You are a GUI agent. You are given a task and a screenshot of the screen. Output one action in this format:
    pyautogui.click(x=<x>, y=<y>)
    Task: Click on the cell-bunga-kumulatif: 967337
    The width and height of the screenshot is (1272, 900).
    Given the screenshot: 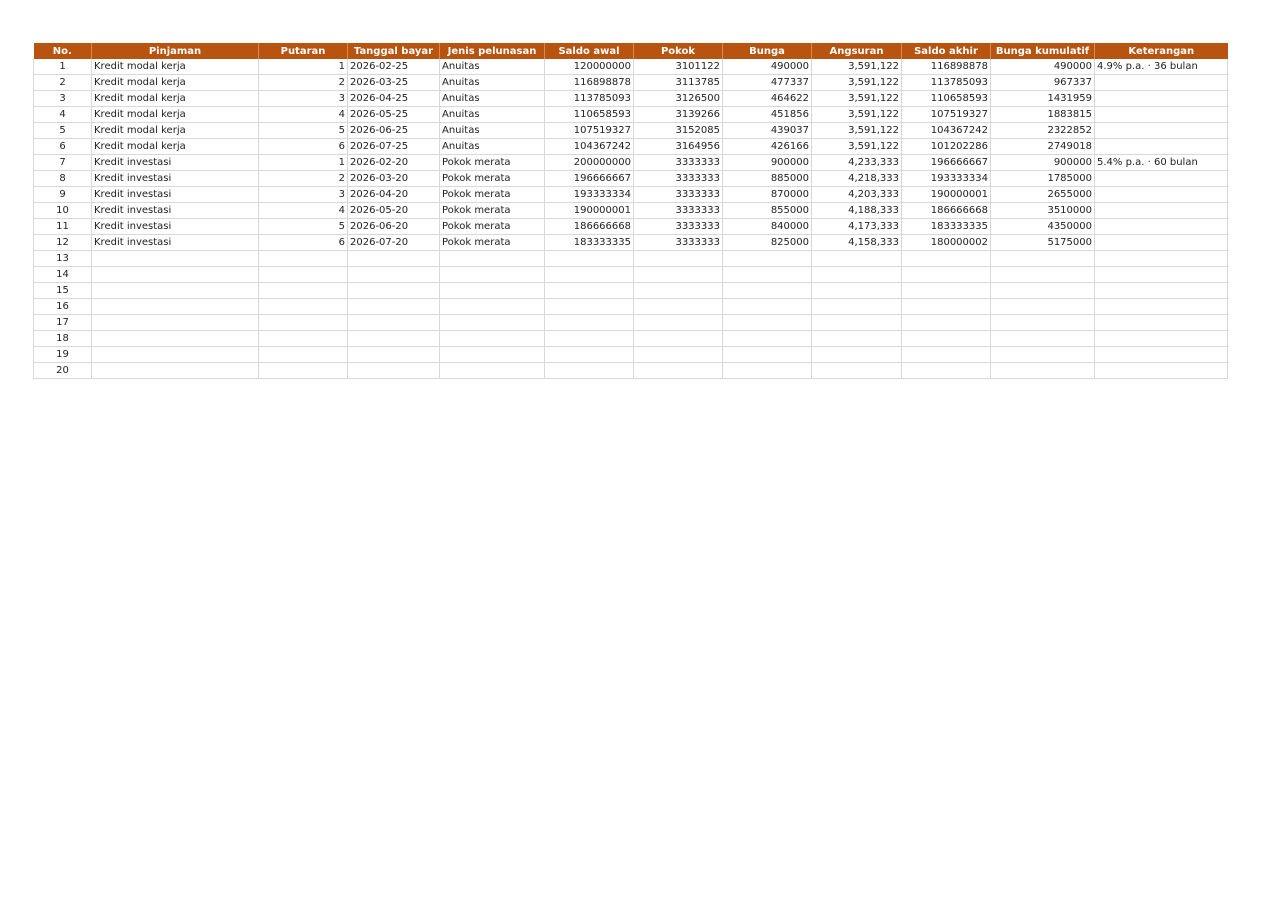 What is the action you would take?
    pyautogui.click(x=1042, y=82)
    